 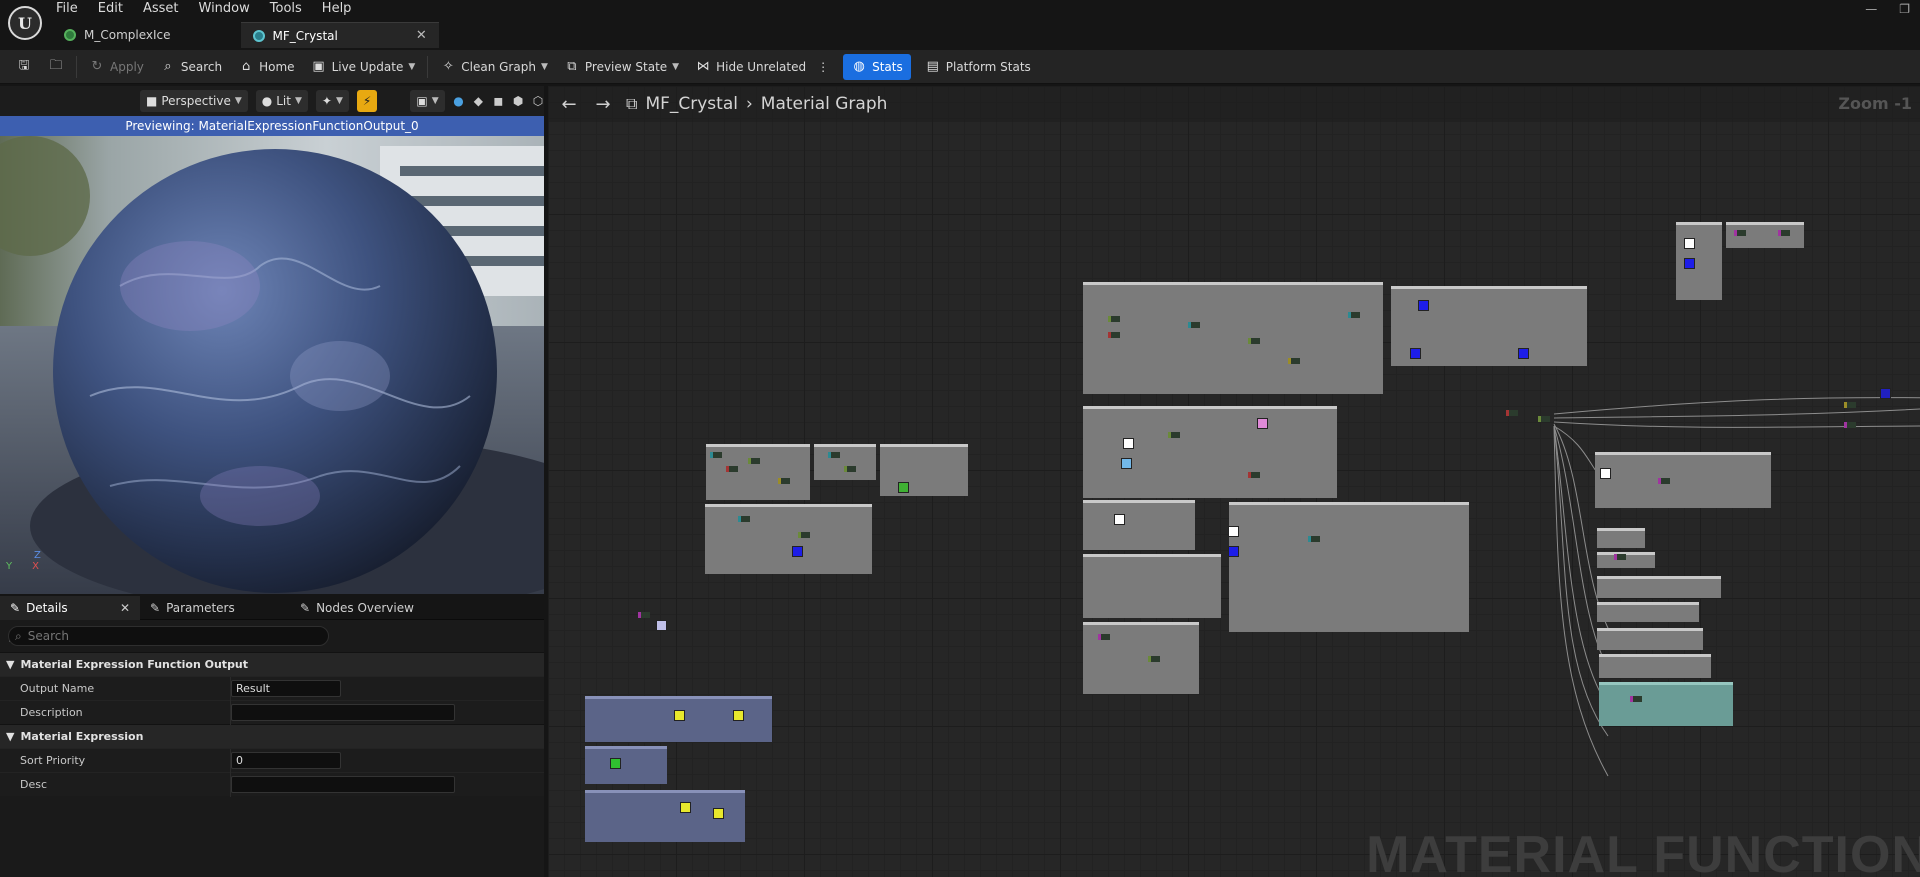 I want to click on menu-tools: Tools, so click(x=286, y=10).